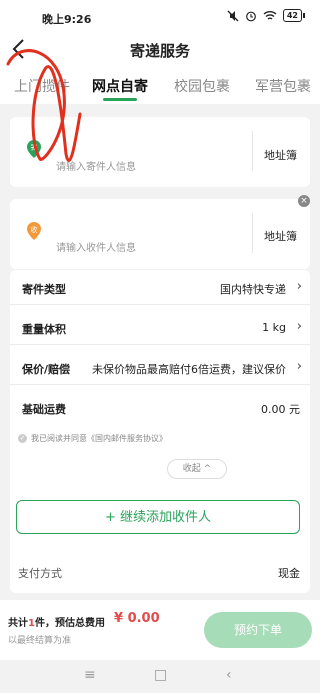 The height and width of the screenshot is (693, 320). What do you see at coordinates (160, 630) in the screenshot?
I see `bottom-bar: 共计1件，预估总费用 ¥ 0.00 以最终结算为准 预约下单` at bounding box center [160, 630].